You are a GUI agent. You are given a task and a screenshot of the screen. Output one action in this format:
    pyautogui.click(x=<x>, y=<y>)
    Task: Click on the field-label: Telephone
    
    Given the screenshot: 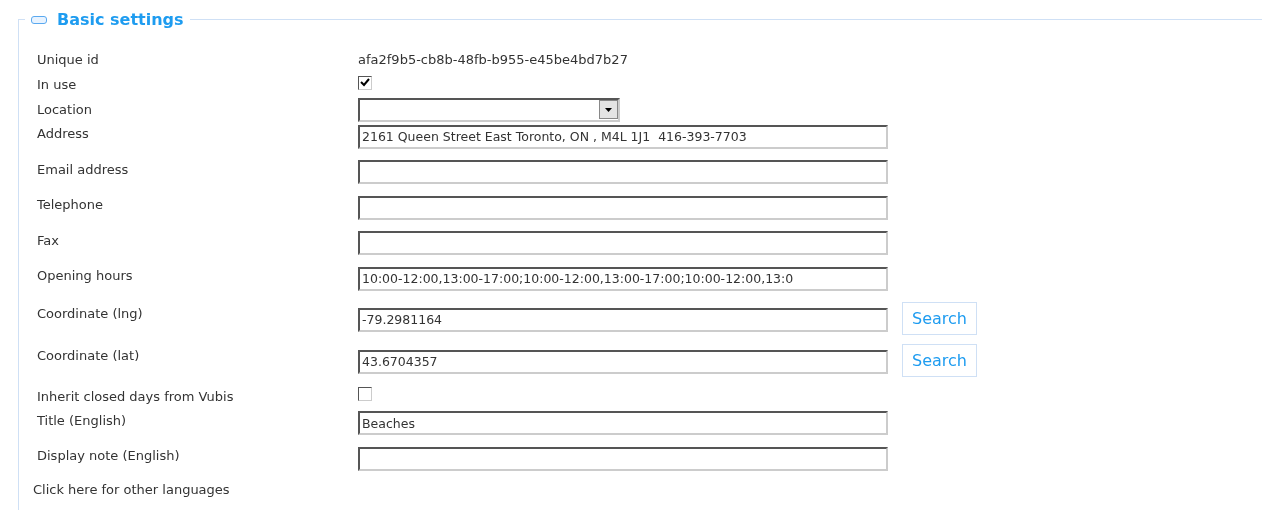 What is the action you would take?
    pyautogui.click(x=71, y=204)
    